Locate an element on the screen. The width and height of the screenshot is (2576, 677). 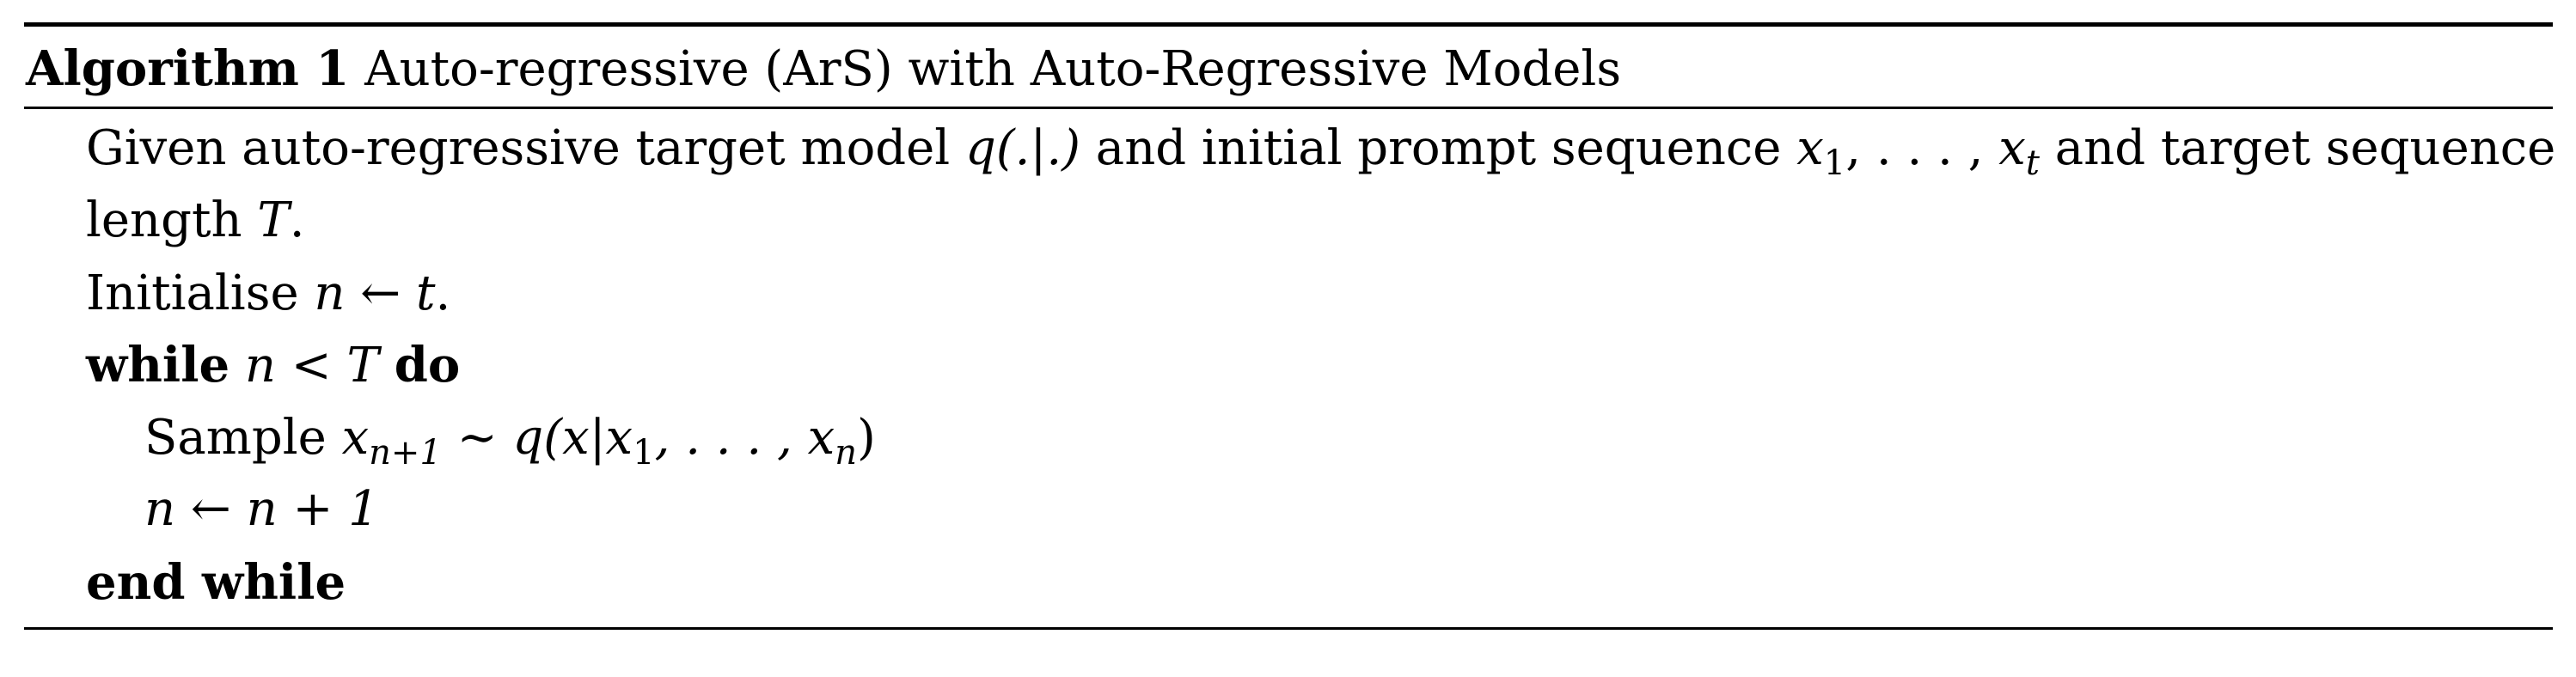
math-subscript: n is located at coordinates (846, 453).